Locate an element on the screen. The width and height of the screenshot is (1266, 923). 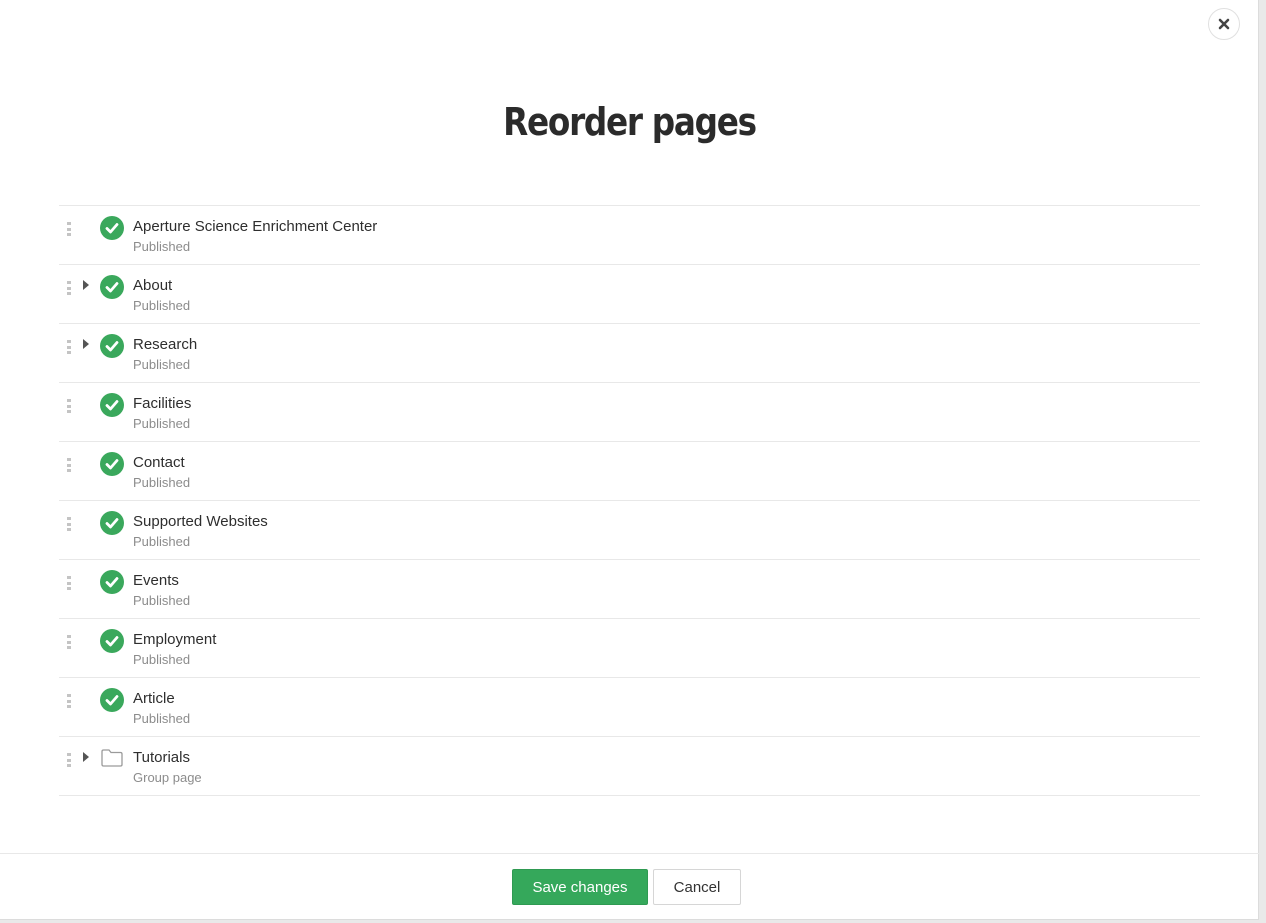
dialog-footer: Save changes Cancel is located at coordinates (629, 886).